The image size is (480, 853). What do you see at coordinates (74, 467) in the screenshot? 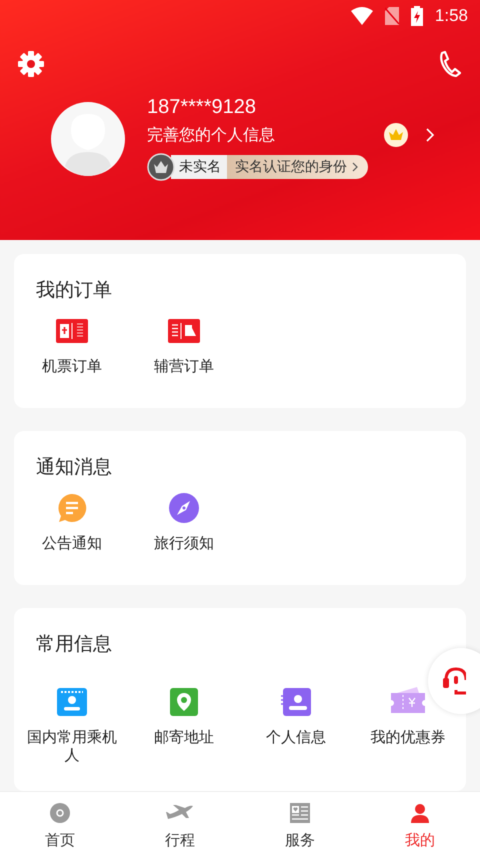
I see `section-title: 通知消息` at bounding box center [74, 467].